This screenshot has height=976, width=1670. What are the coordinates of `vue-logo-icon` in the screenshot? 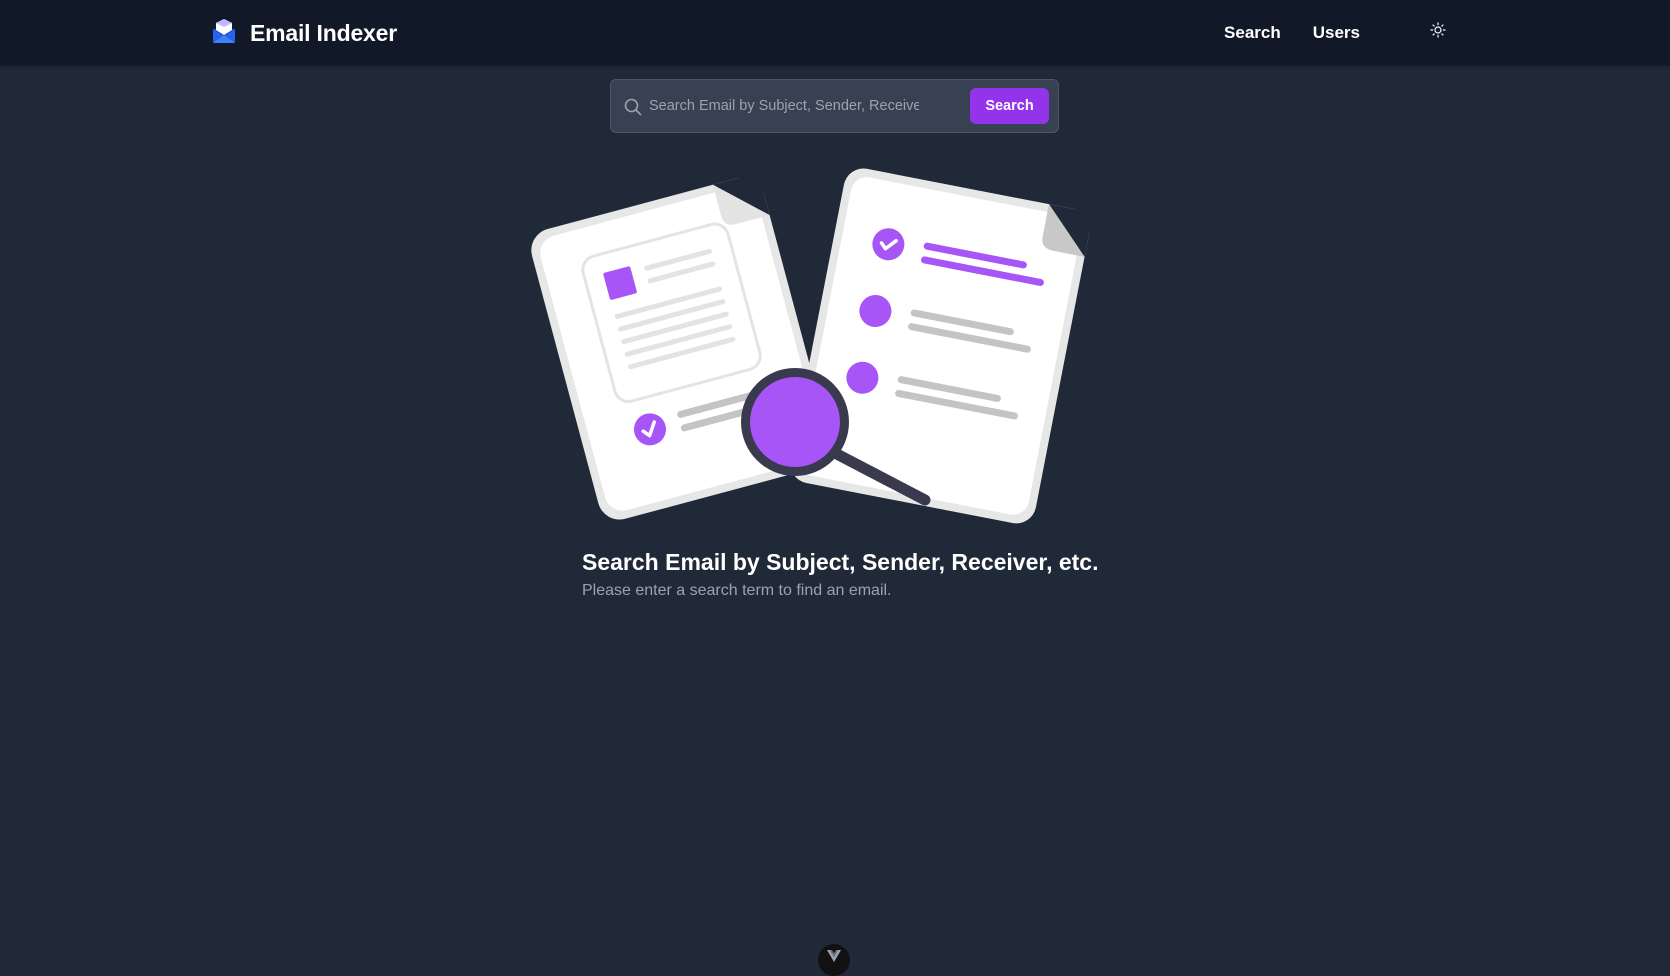 It's located at (834, 958).